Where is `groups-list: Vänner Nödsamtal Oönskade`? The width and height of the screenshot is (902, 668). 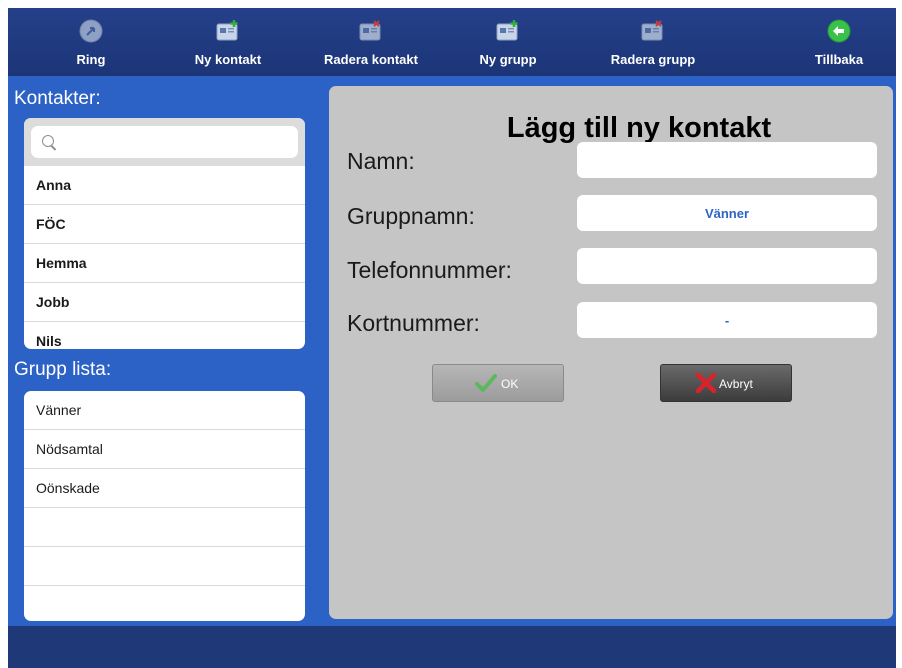
groups-list: Vänner Nödsamtal Oönskade is located at coordinates (164, 506).